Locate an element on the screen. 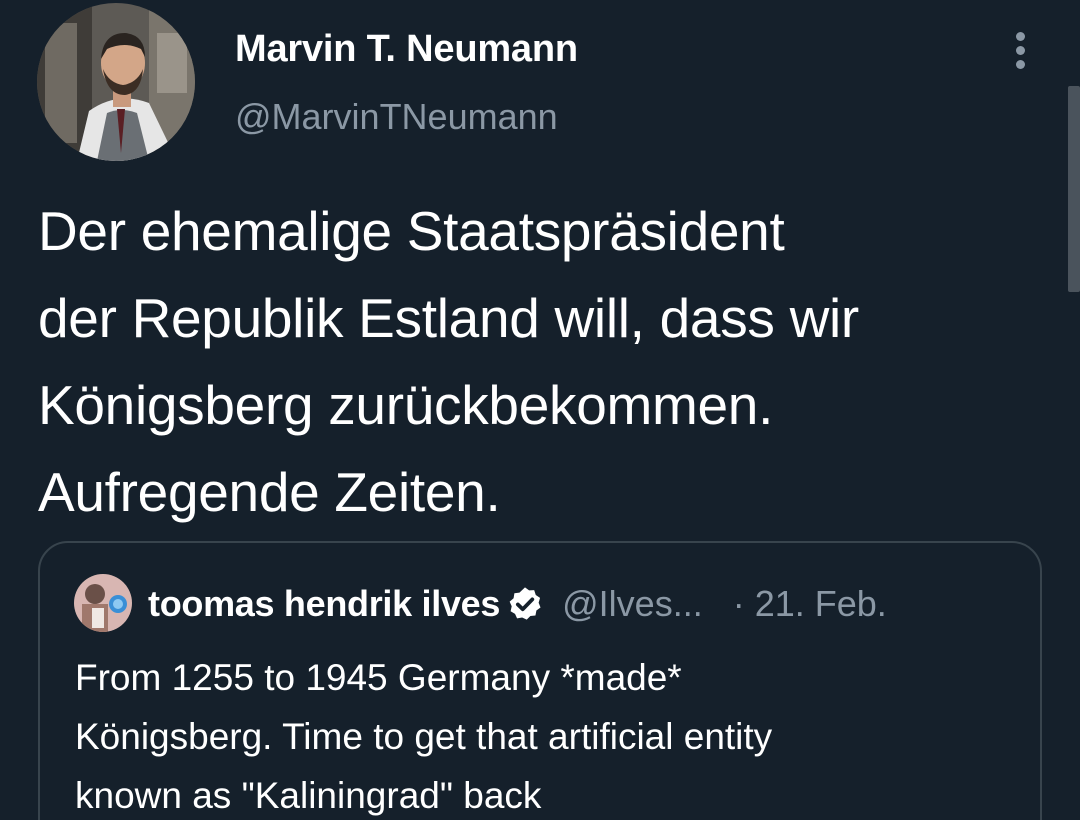  more-options-button is located at coordinates (1020, 50).